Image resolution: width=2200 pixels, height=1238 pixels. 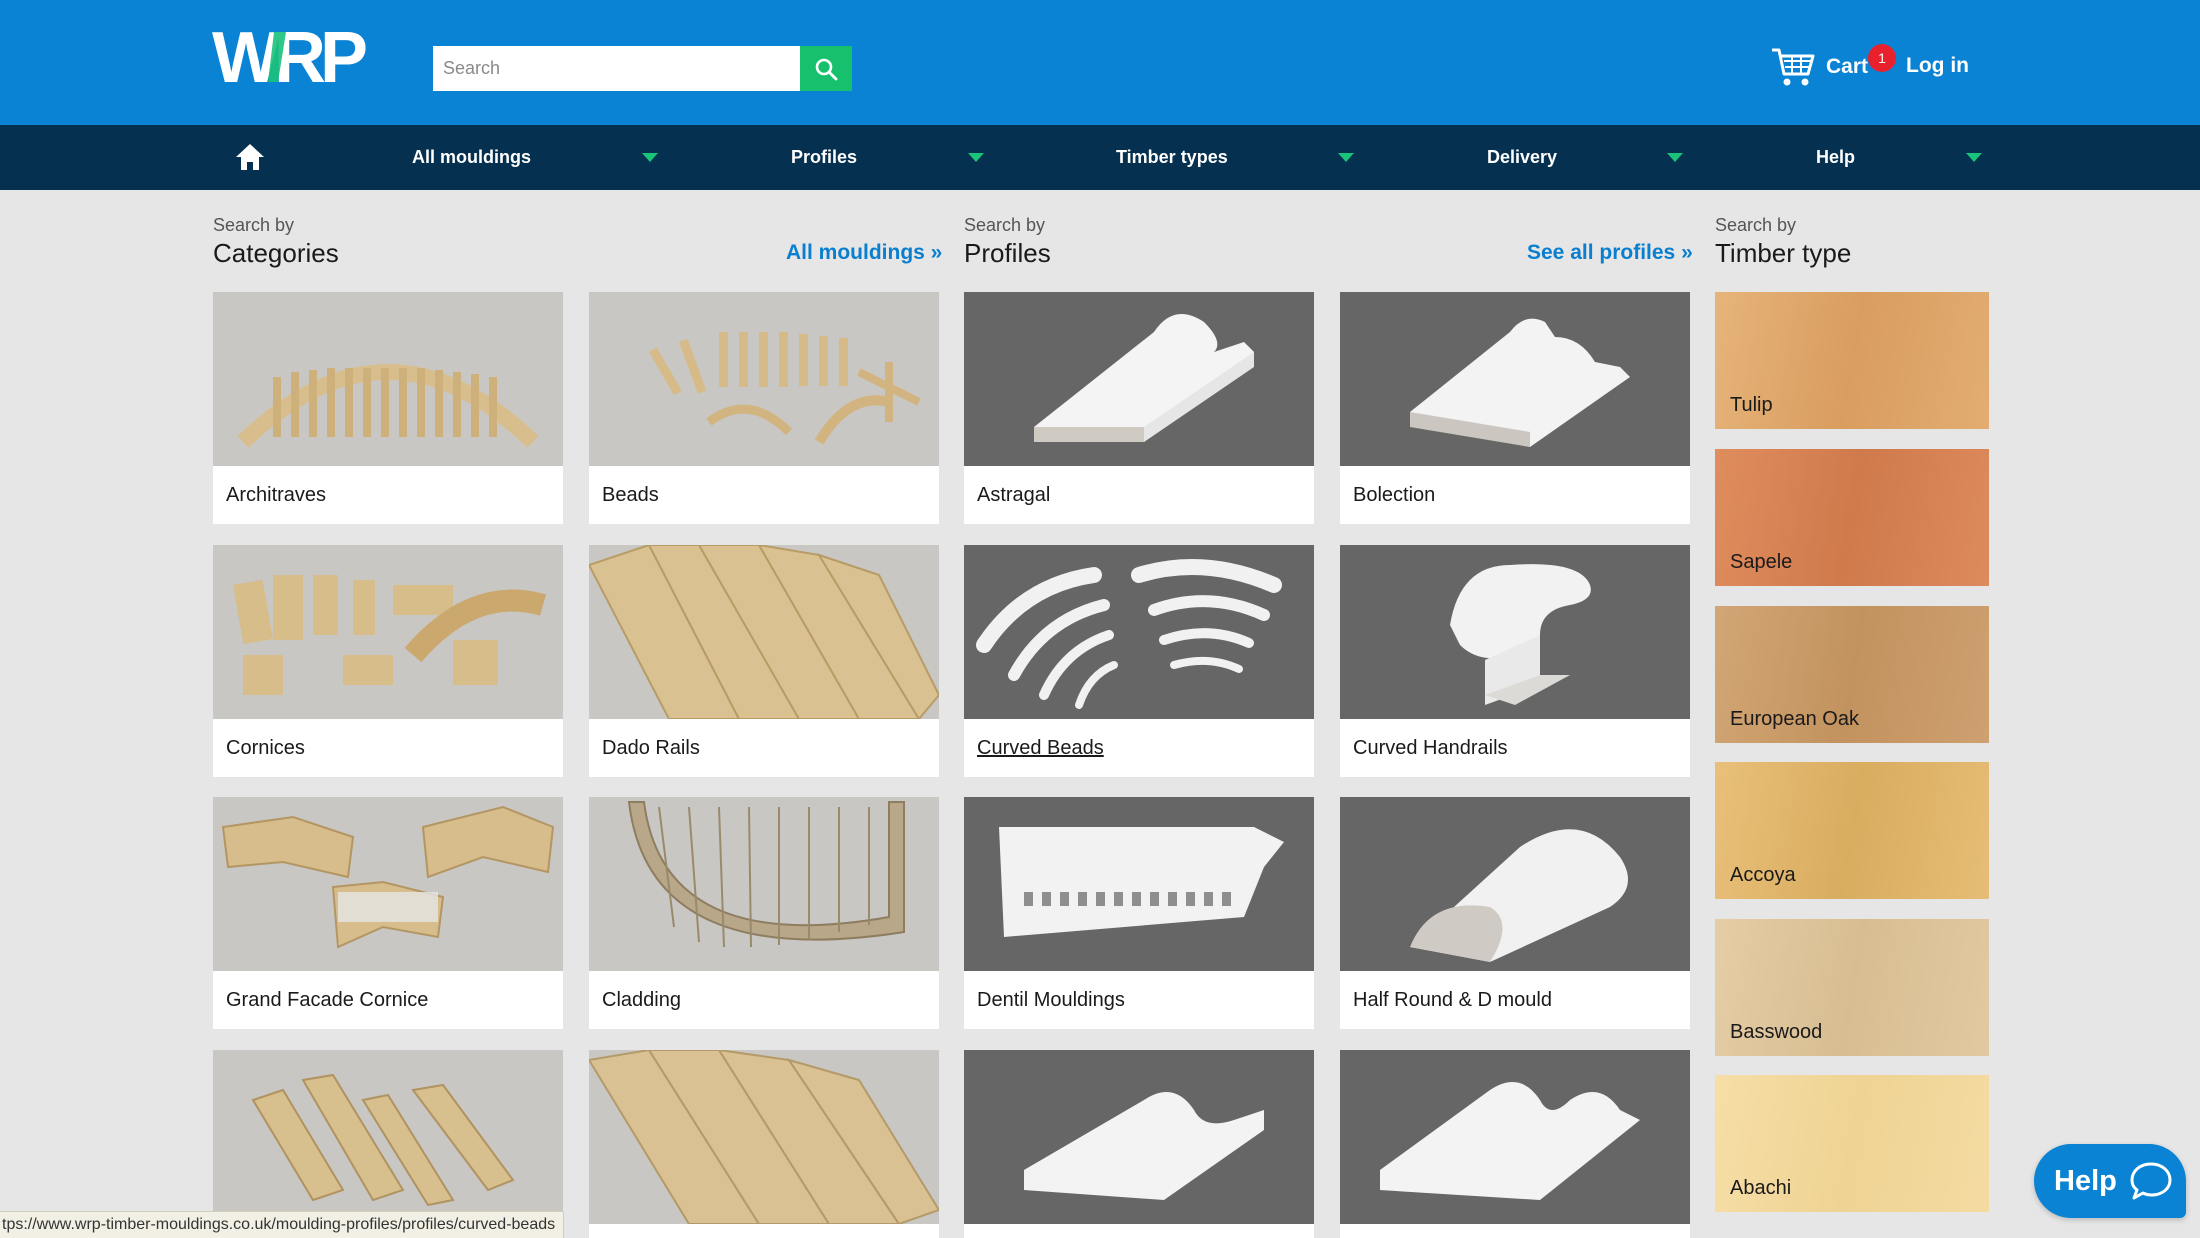 I want to click on profile-card-curved-beads: Curved Beads, so click(x=1139, y=661).